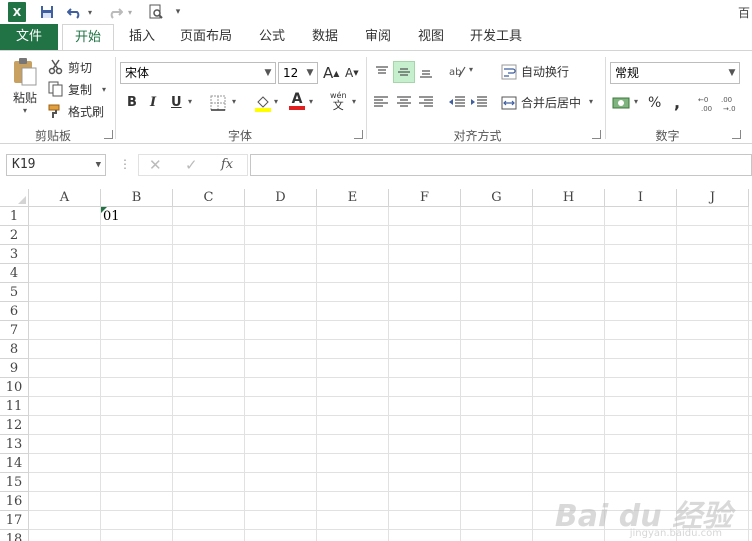 The height and width of the screenshot is (541, 752). Describe the element at coordinates (111, 216) in the screenshot. I see `cell-b1: 01` at that location.